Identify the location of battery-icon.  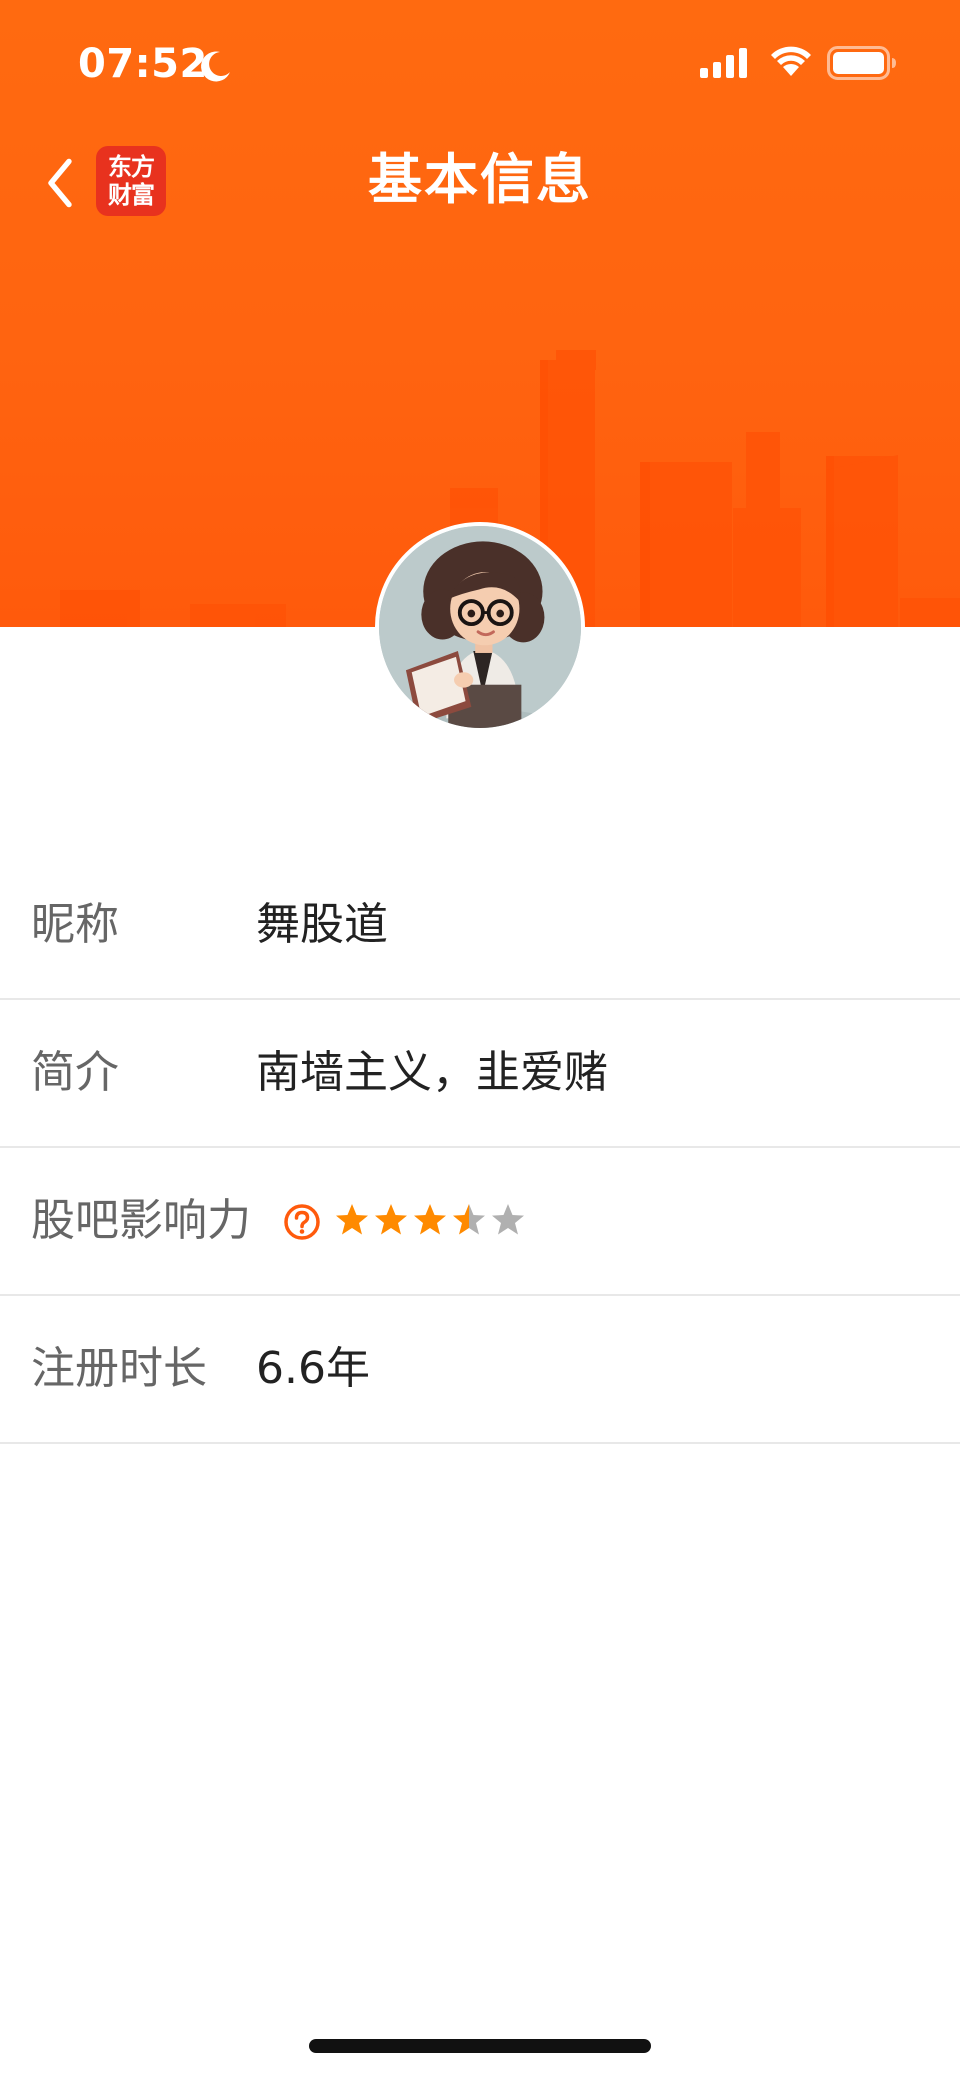
(861, 63).